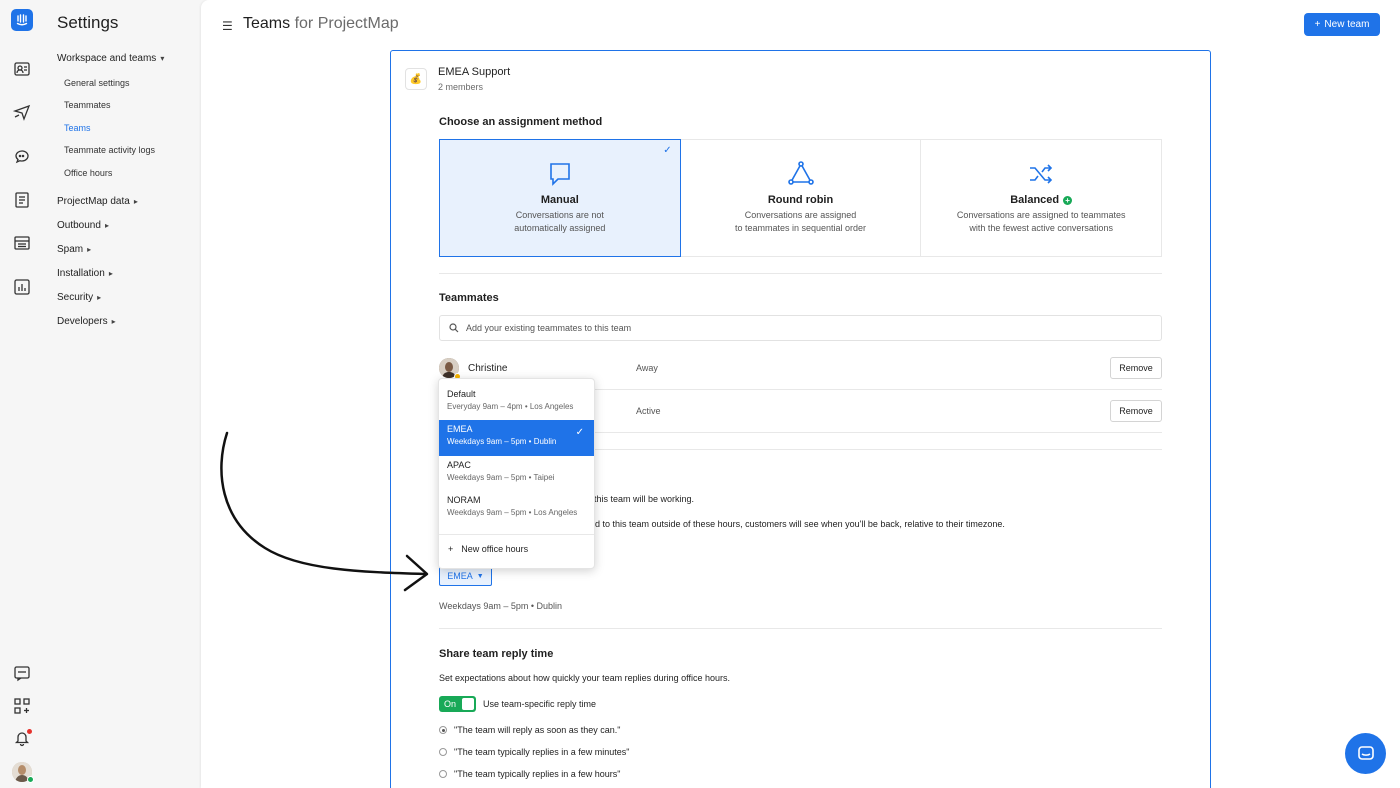  I want to click on page-title: Teams for ProjectMap, so click(321, 24).